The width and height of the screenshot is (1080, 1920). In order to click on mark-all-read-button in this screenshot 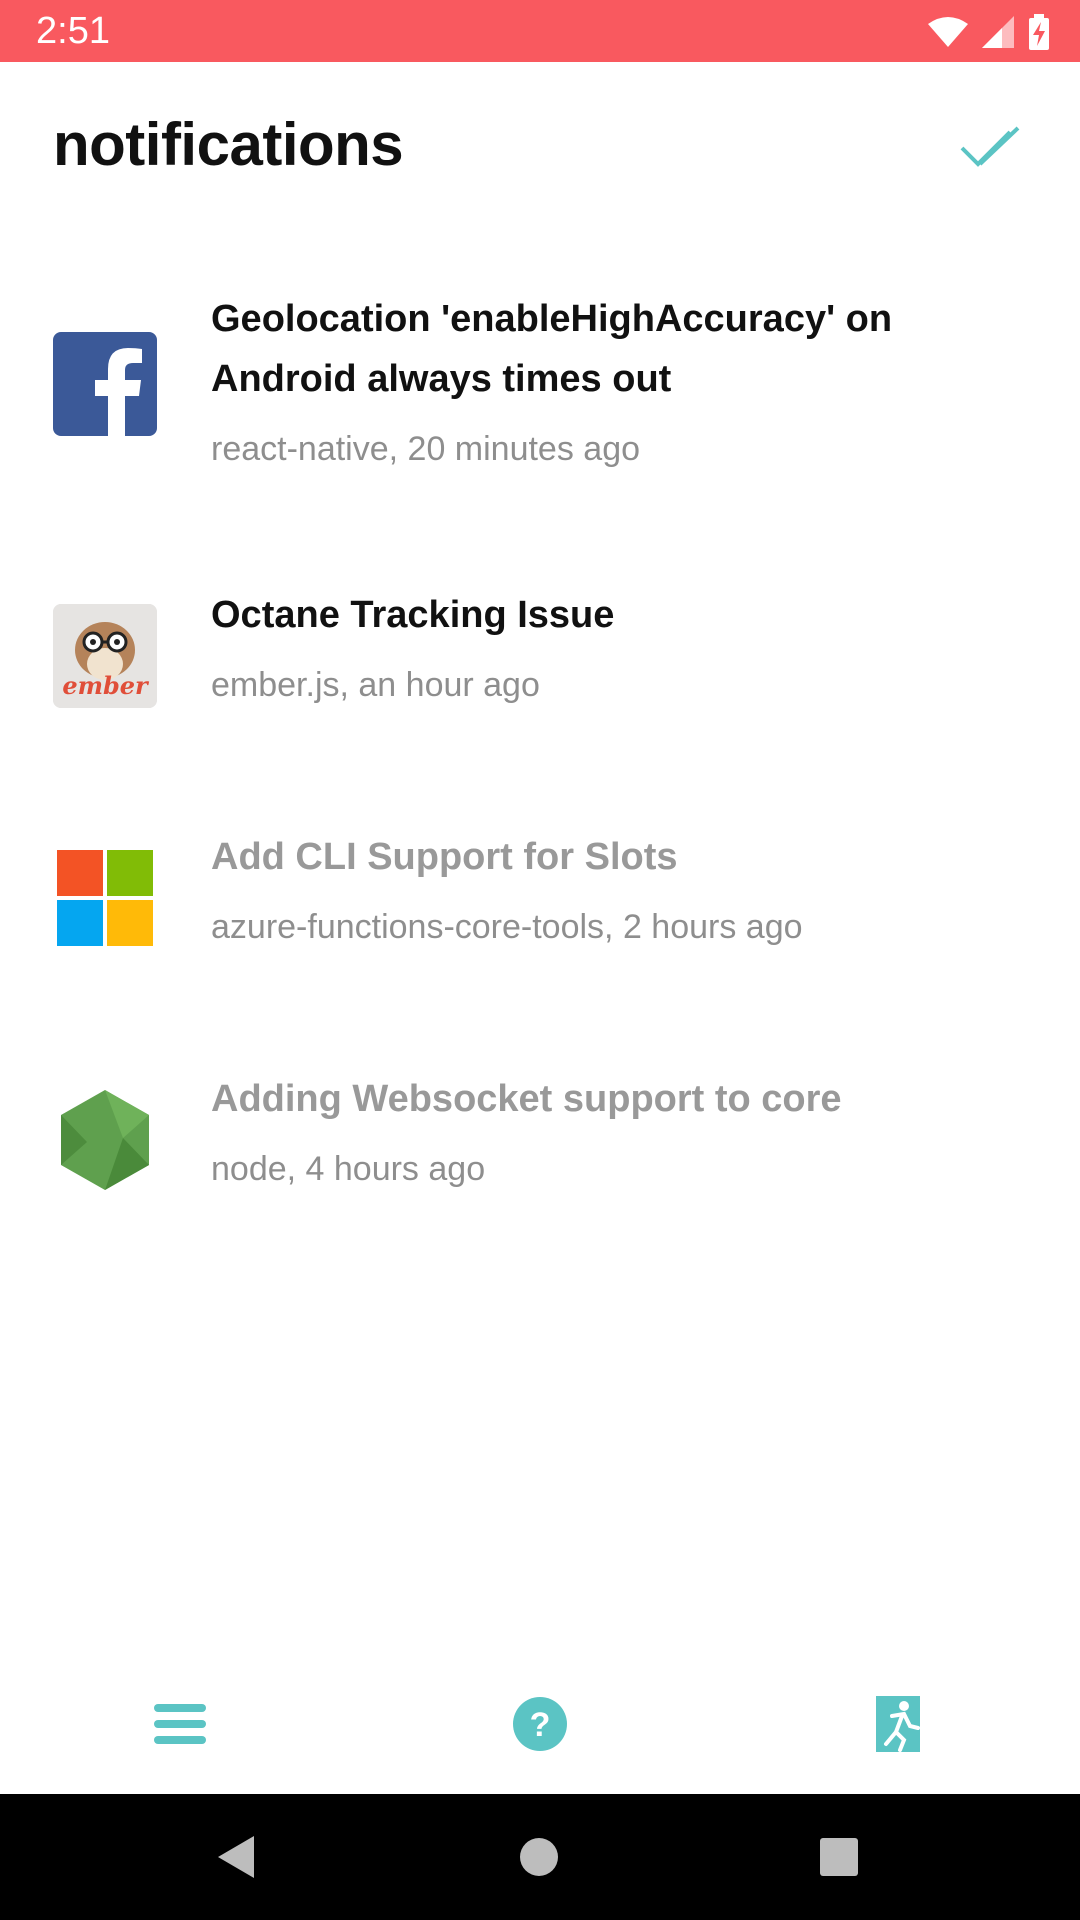, I will do `click(994, 149)`.